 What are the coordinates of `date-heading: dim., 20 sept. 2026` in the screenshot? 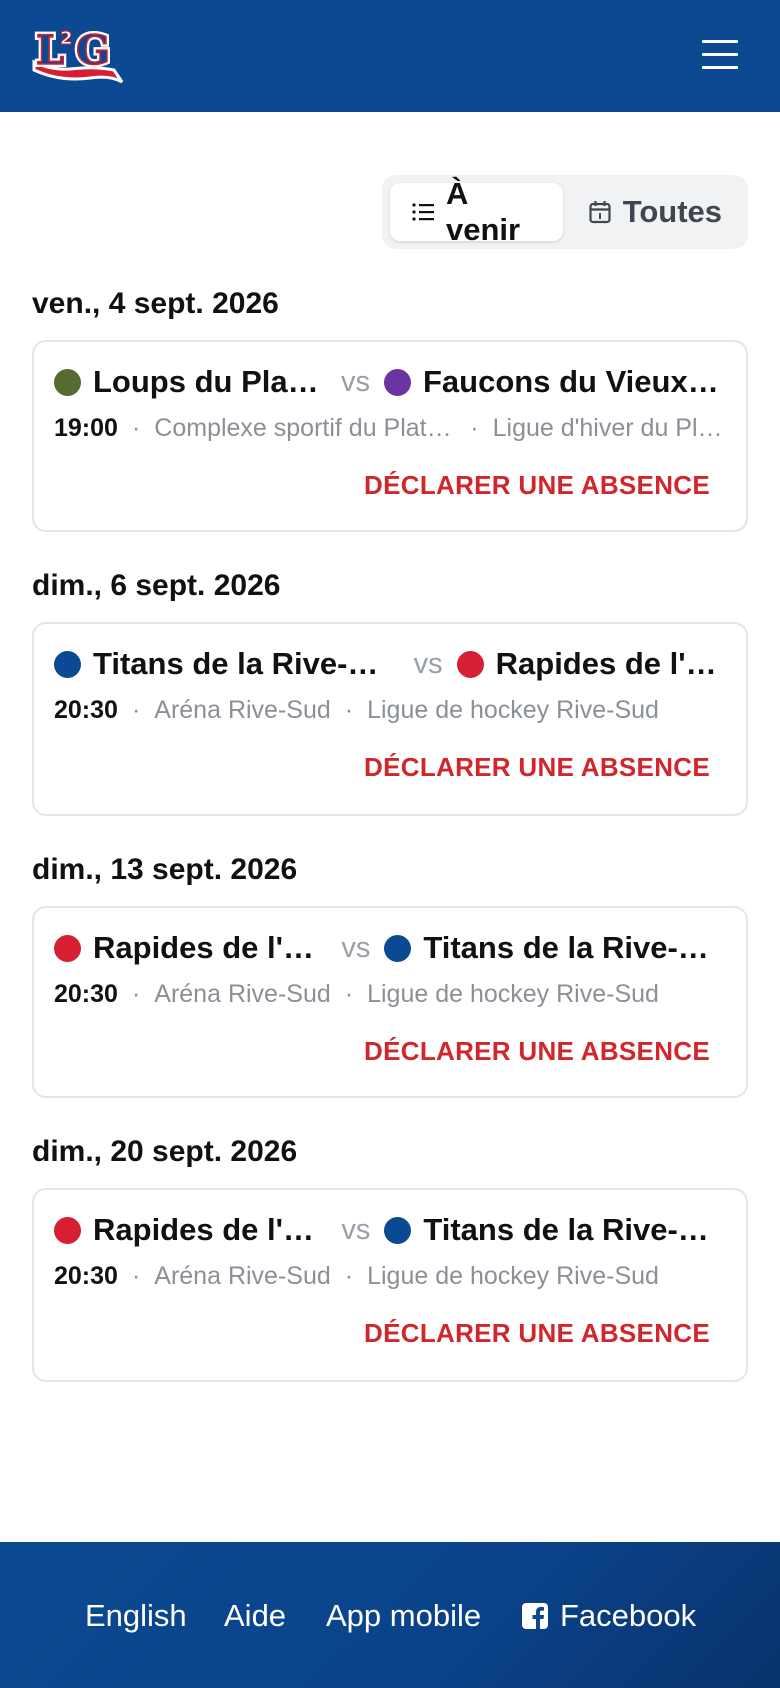 It's located at (165, 1151).